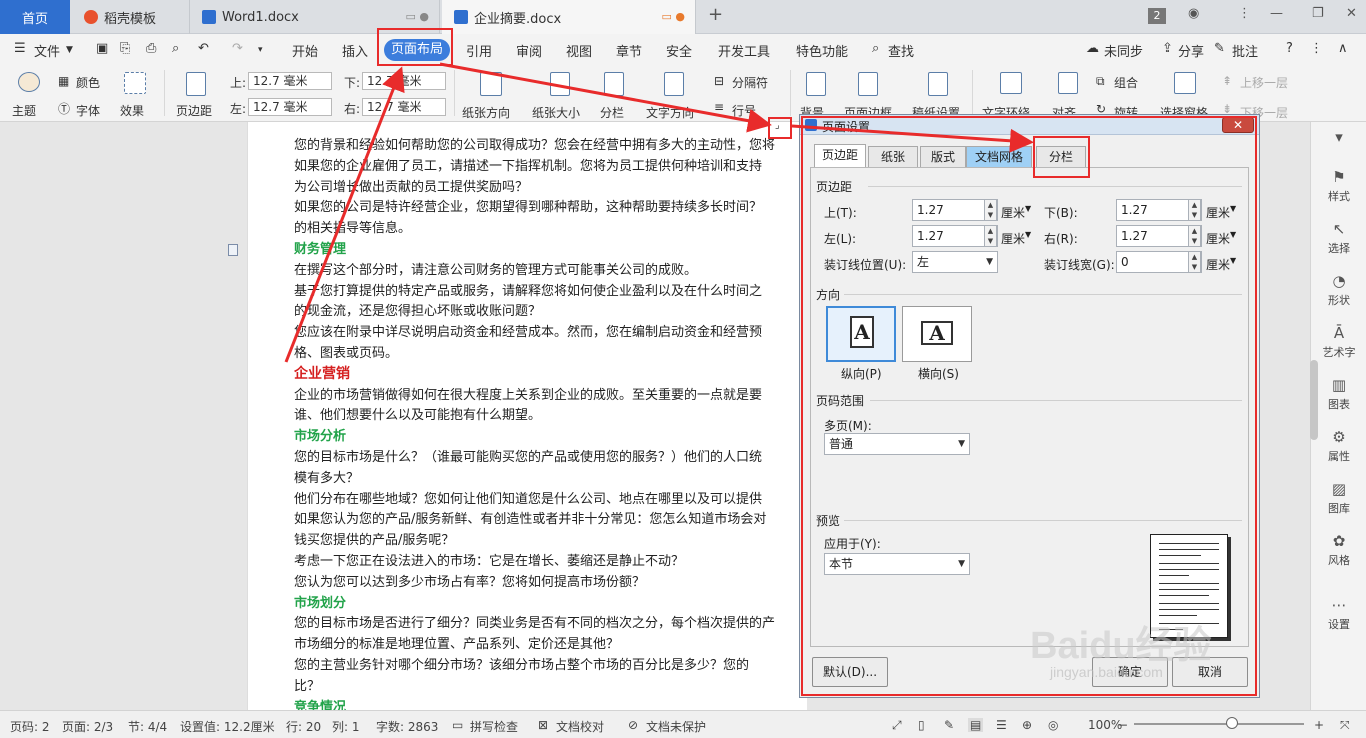 The width and height of the screenshot is (1366, 738). I want to click on sidebar-item-styleset: ✿ 风格, so click(1338, 550).